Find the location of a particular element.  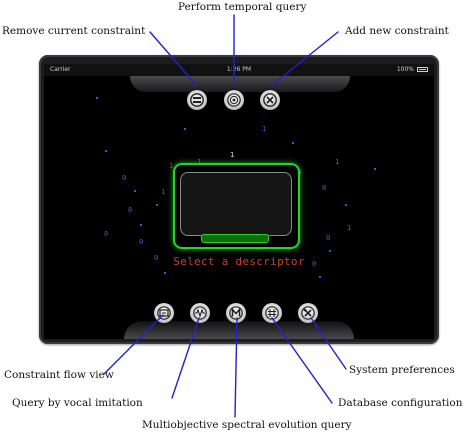

m-letter-icon is located at coordinates (236, 313).